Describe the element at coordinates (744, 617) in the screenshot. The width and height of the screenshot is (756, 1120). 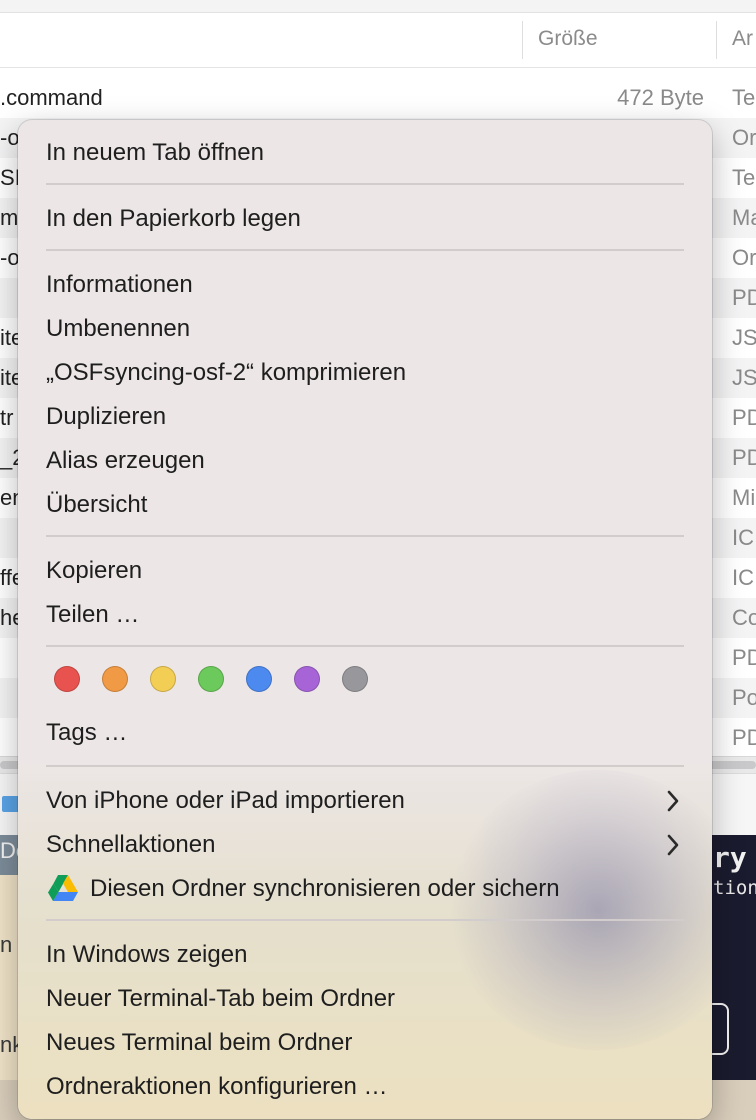
I see `file-kind: Co` at that location.